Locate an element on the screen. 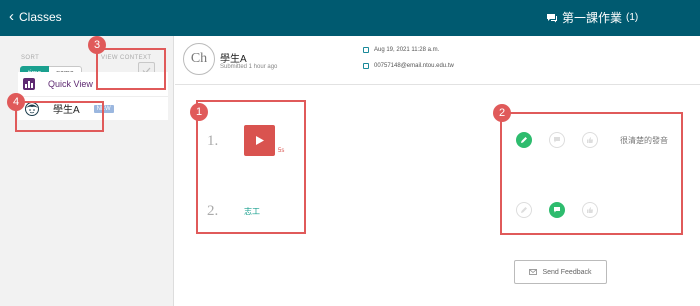 Image resolution: width=700 pixels, height=306 pixels. send-icon is located at coordinates (533, 272).